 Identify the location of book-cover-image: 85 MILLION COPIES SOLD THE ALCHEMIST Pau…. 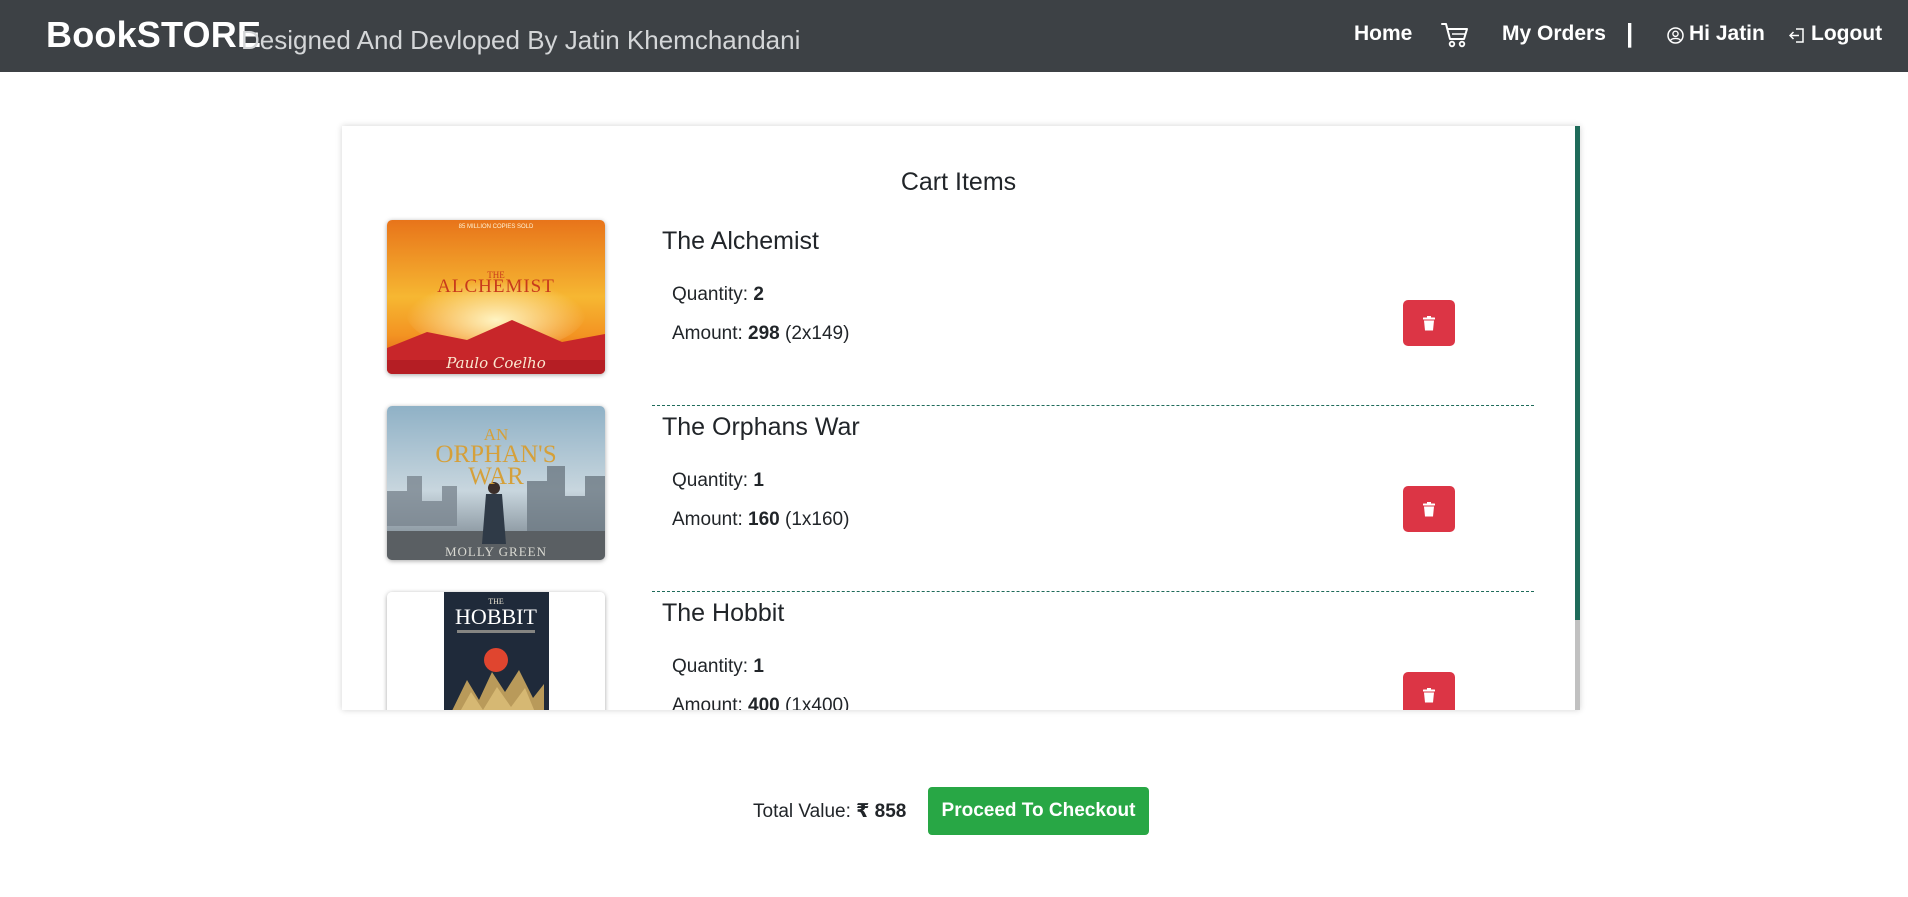
(496, 297).